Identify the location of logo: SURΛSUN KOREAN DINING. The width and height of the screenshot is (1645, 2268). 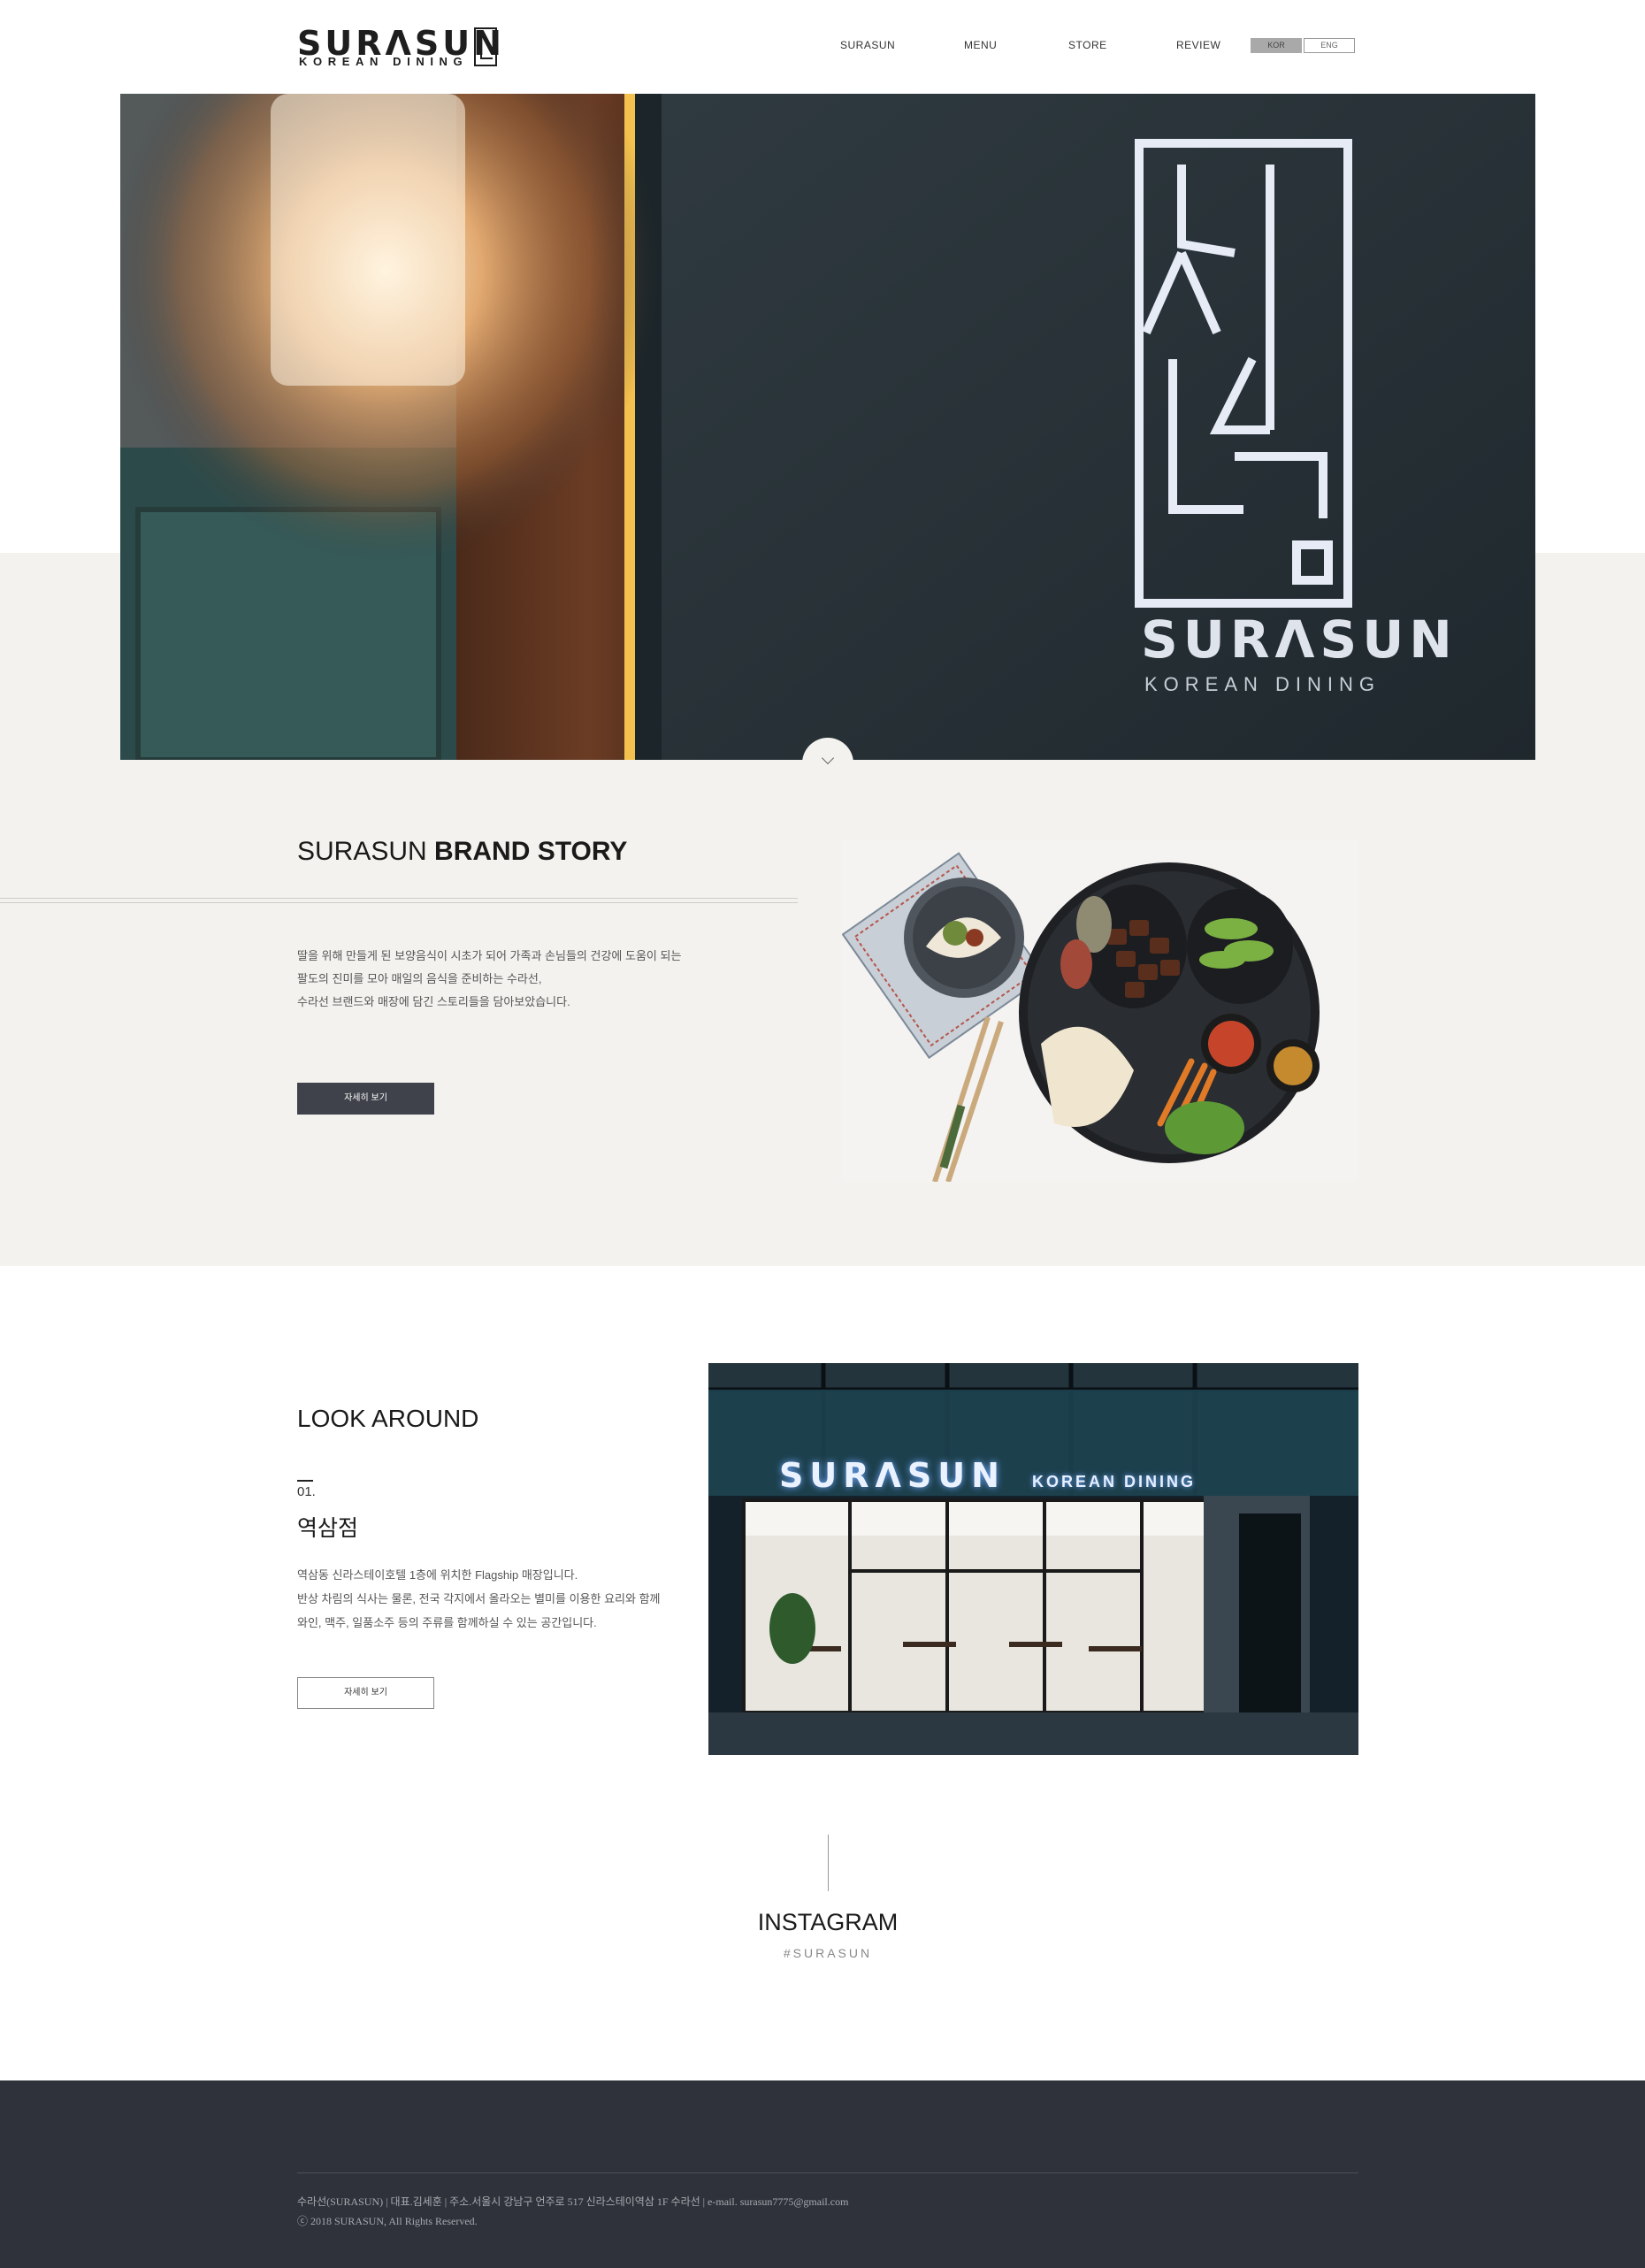
(399, 48).